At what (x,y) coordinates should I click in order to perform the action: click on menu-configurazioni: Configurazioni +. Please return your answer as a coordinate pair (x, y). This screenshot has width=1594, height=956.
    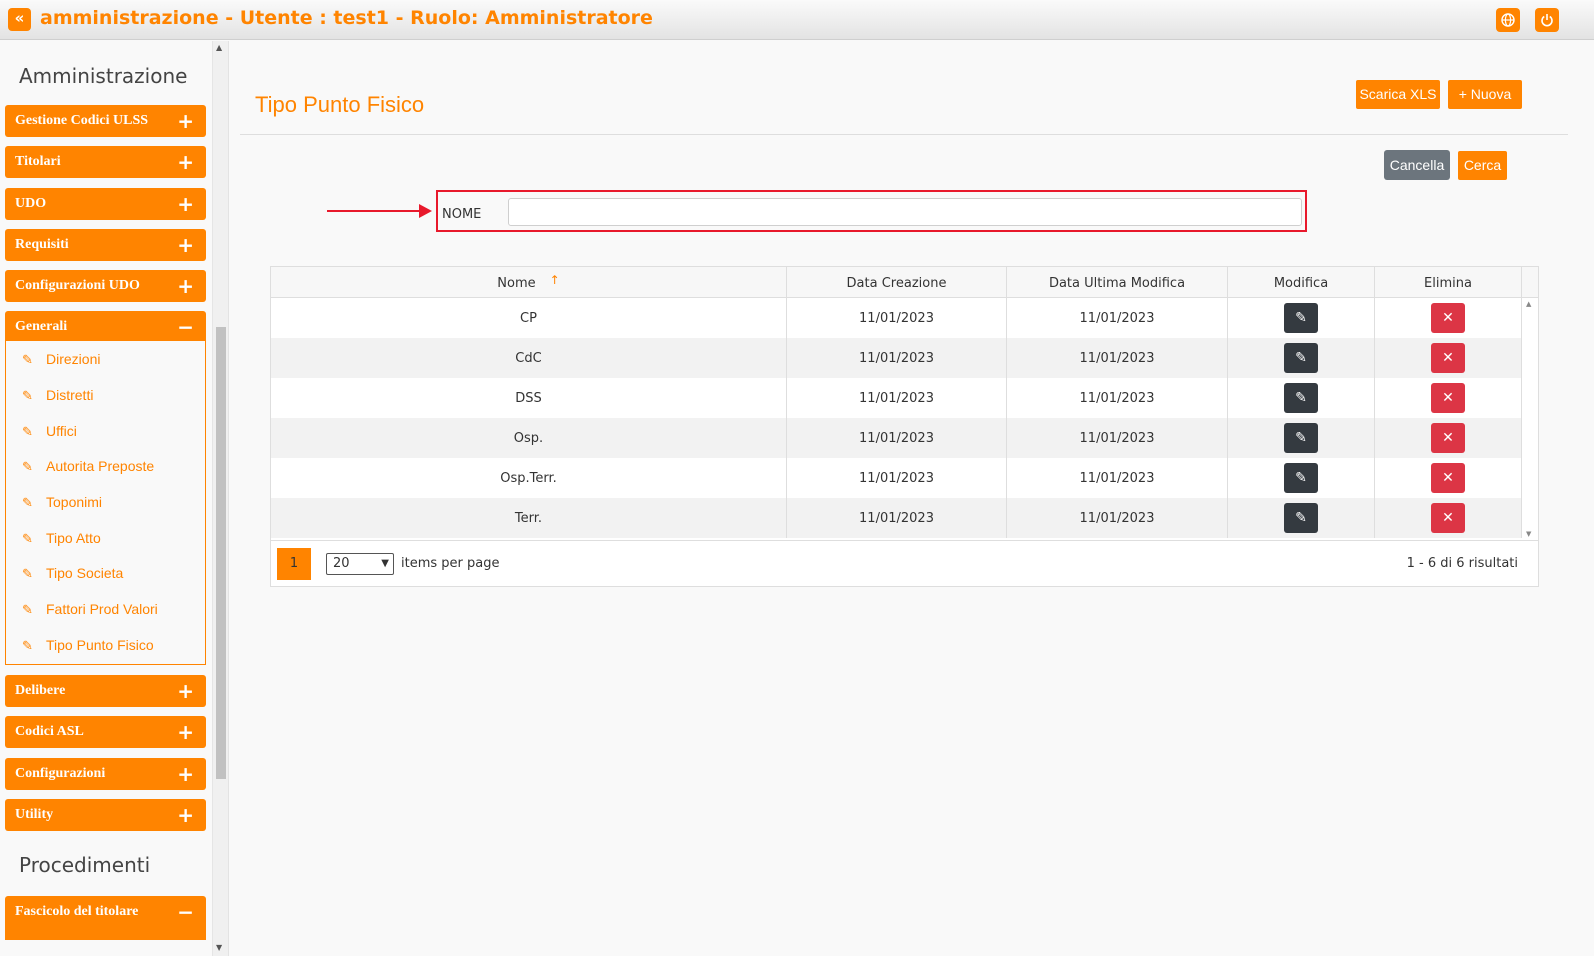
    Looking at the image, I should click on (105, 774).